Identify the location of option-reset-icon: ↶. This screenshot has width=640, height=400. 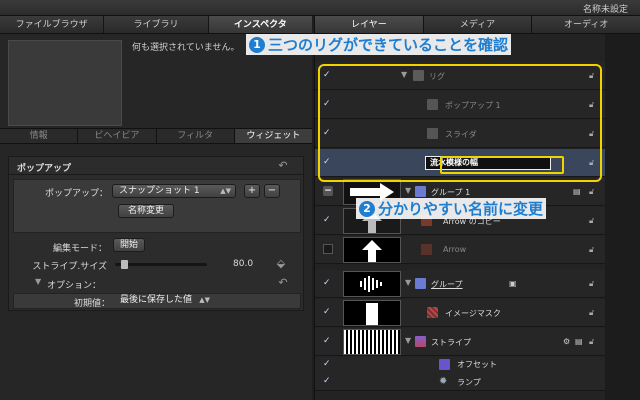
(283, 283).